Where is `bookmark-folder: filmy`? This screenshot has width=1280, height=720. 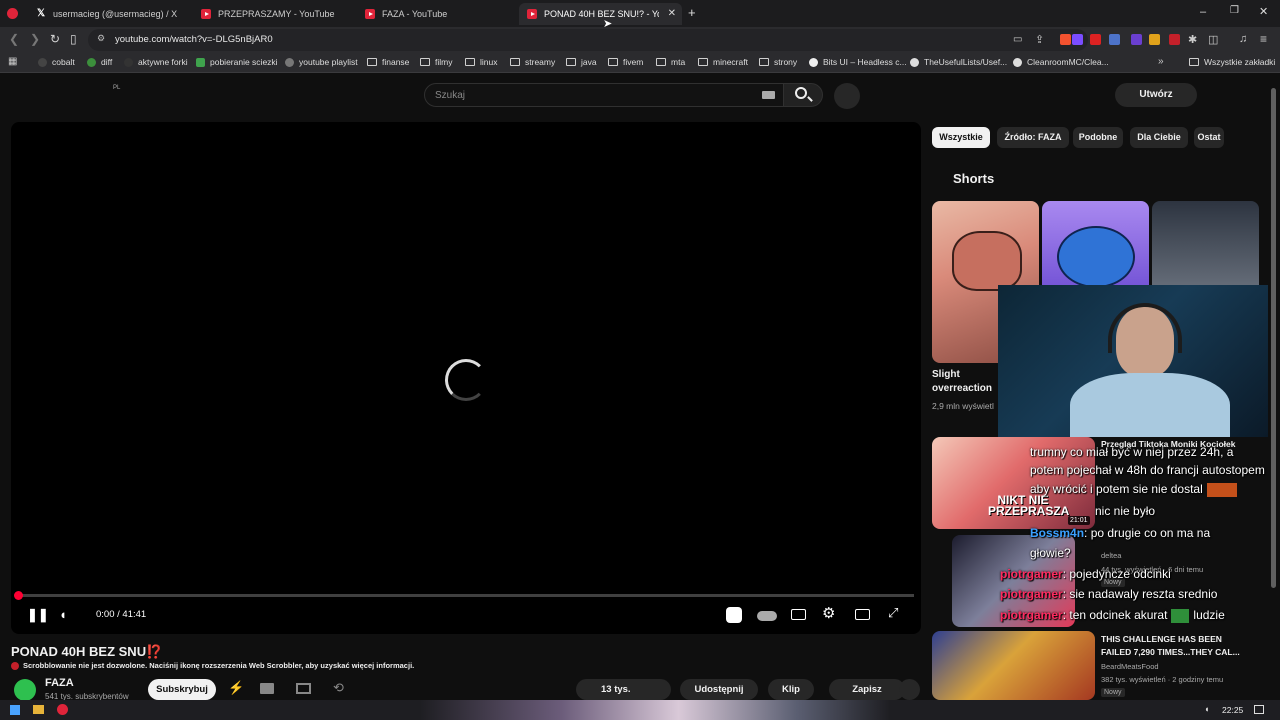
bookmark-folder: filmy is located at coordinates (436, 62).